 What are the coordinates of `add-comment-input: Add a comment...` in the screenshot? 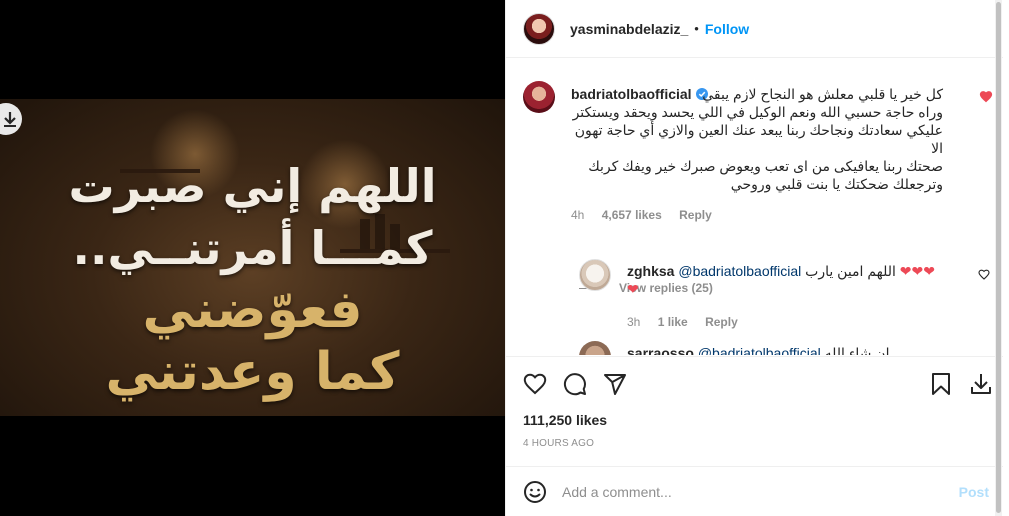 It's located at (760, 492).